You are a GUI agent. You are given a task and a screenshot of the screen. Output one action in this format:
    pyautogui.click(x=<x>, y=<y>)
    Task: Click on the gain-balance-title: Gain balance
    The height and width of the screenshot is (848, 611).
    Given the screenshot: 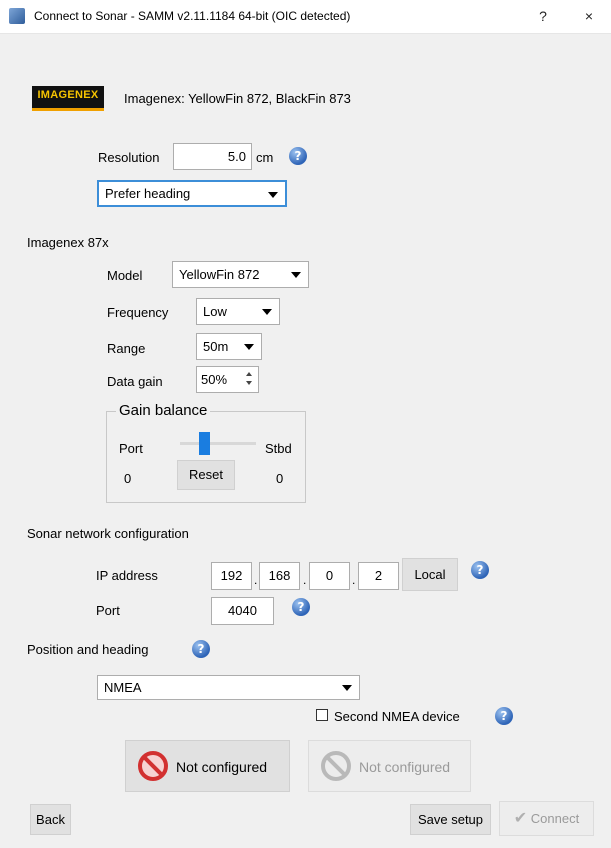 What is the action you would take?
    pyautogui.click(x=163, y=410)
    